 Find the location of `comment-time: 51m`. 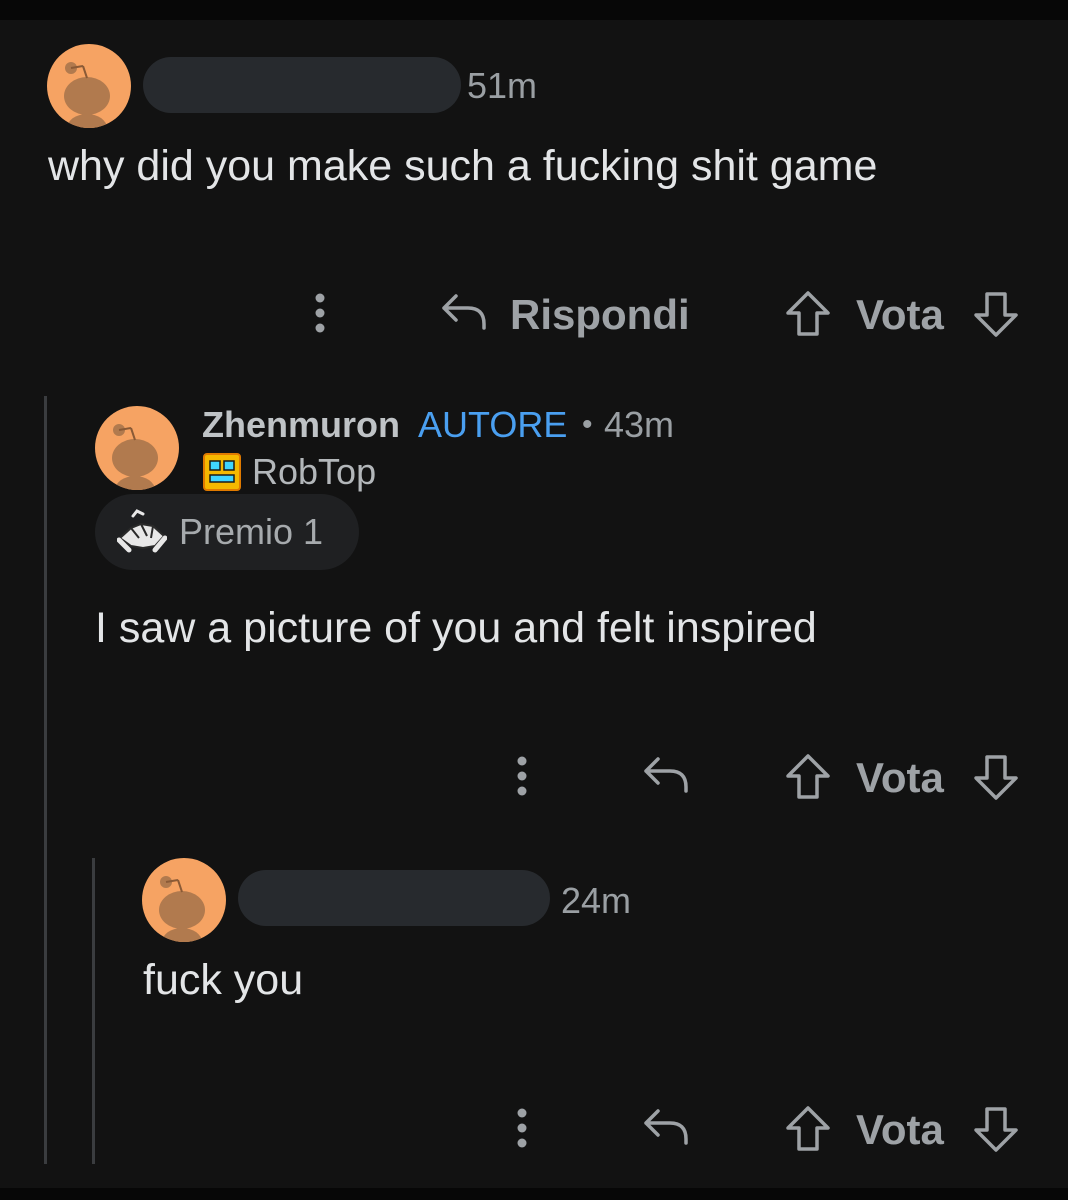

comment-time: 51m is located at coordinates (502, 85).